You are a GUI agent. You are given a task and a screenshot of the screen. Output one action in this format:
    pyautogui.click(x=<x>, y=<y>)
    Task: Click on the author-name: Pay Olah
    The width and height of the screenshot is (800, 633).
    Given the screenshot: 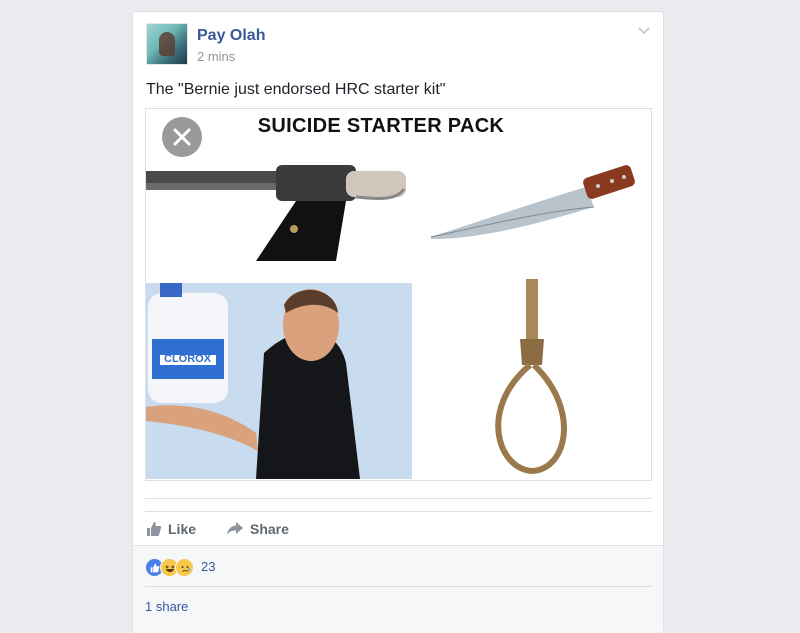 What is the action you would take?
    pyautogui.click(x=231, y=36)
    